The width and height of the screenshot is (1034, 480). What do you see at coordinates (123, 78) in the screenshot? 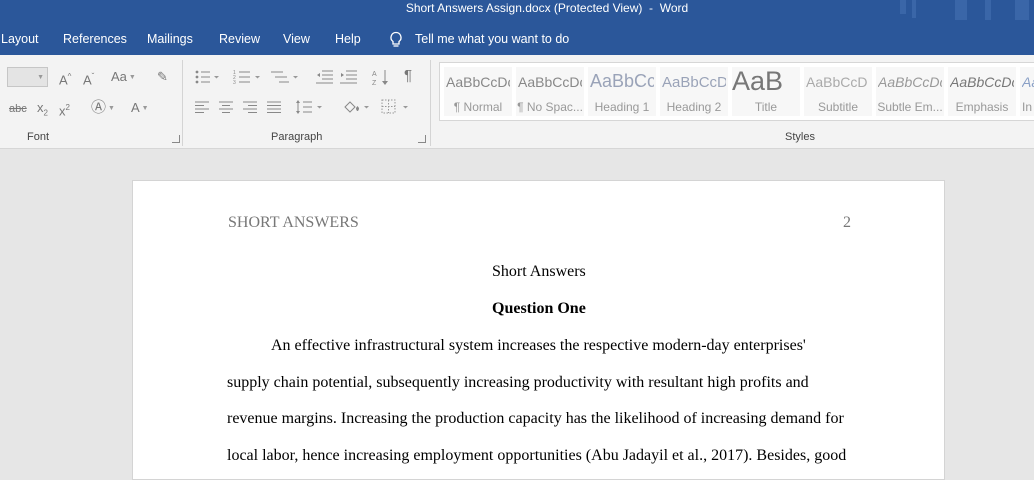
I see `change-case-button: Aa ▼` at bounding box center [123, 78].